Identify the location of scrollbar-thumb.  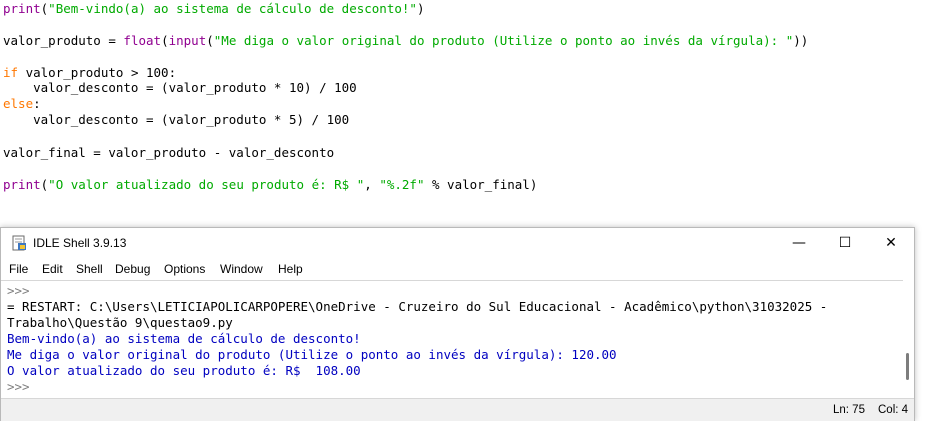
(907, 366).